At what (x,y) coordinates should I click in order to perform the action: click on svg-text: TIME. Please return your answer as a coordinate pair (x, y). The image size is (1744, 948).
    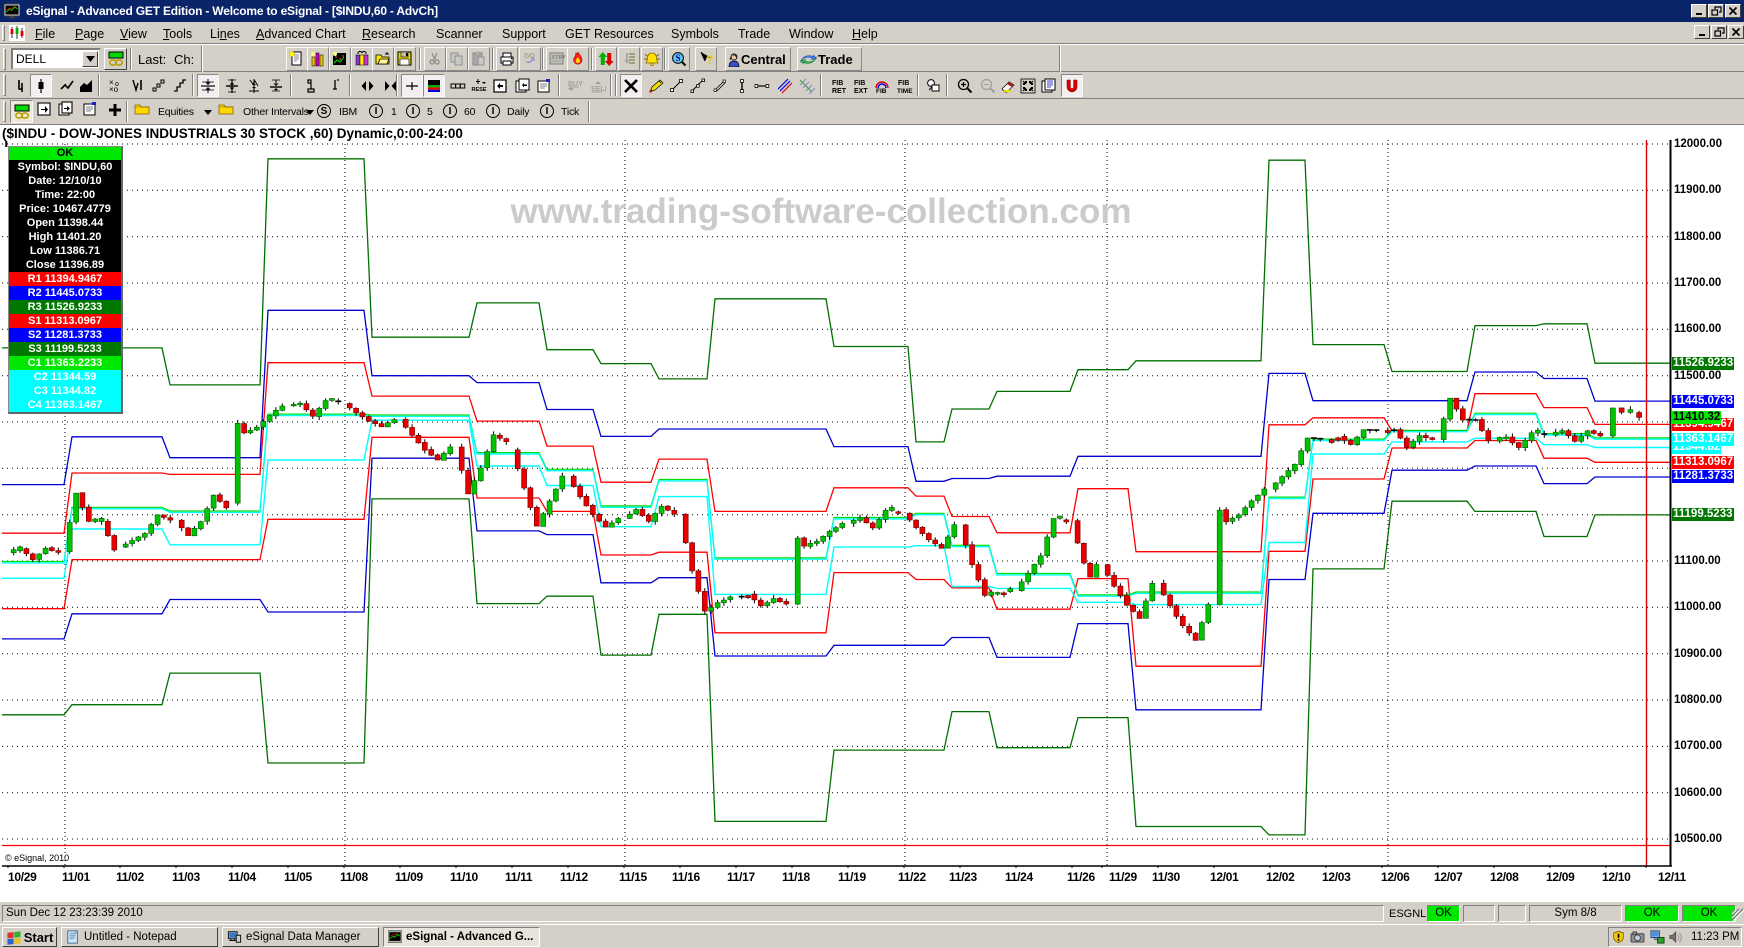
    Looking at the image, I should click on (905, 91).